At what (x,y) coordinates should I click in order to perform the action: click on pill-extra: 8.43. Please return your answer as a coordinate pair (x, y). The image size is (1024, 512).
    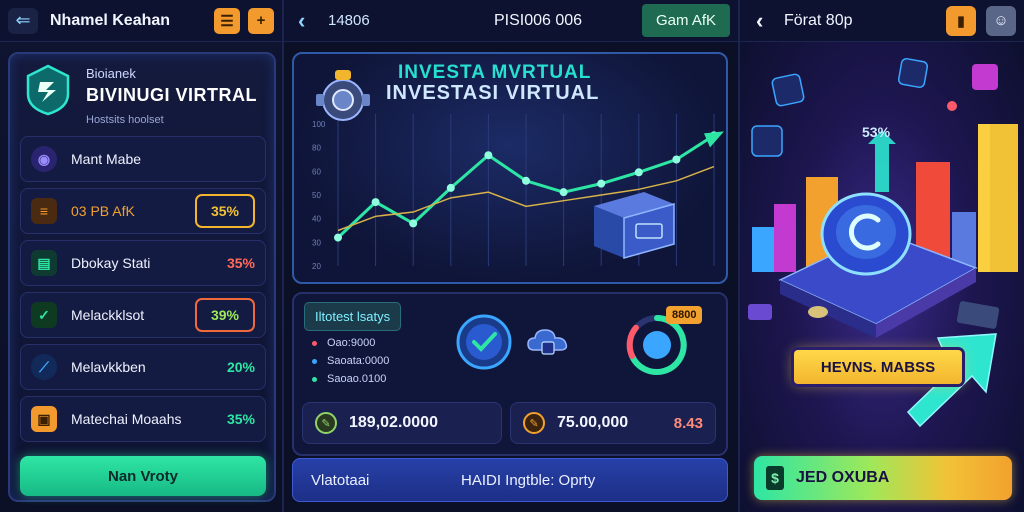
    Looking at the image, I should click on (688, 423).